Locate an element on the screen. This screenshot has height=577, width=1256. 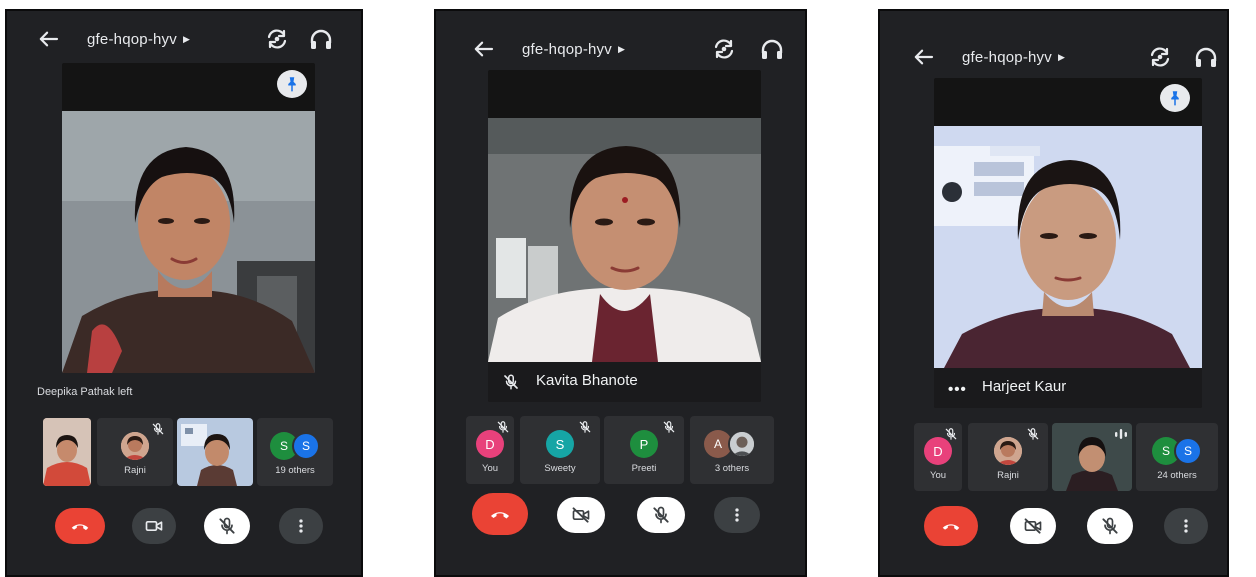
participant-tile-others: A 3 others is located at coordinates (732, 450).